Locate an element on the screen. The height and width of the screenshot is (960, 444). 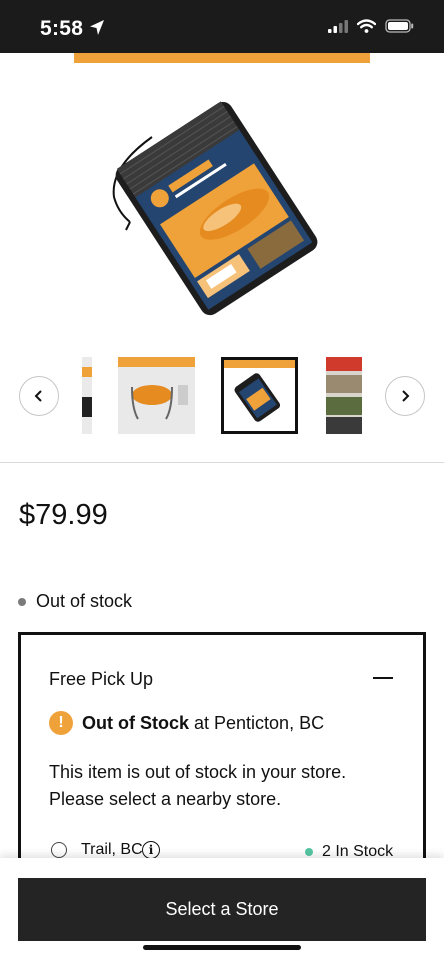
thumbnail-carousel is located at coordinates (222, 395).